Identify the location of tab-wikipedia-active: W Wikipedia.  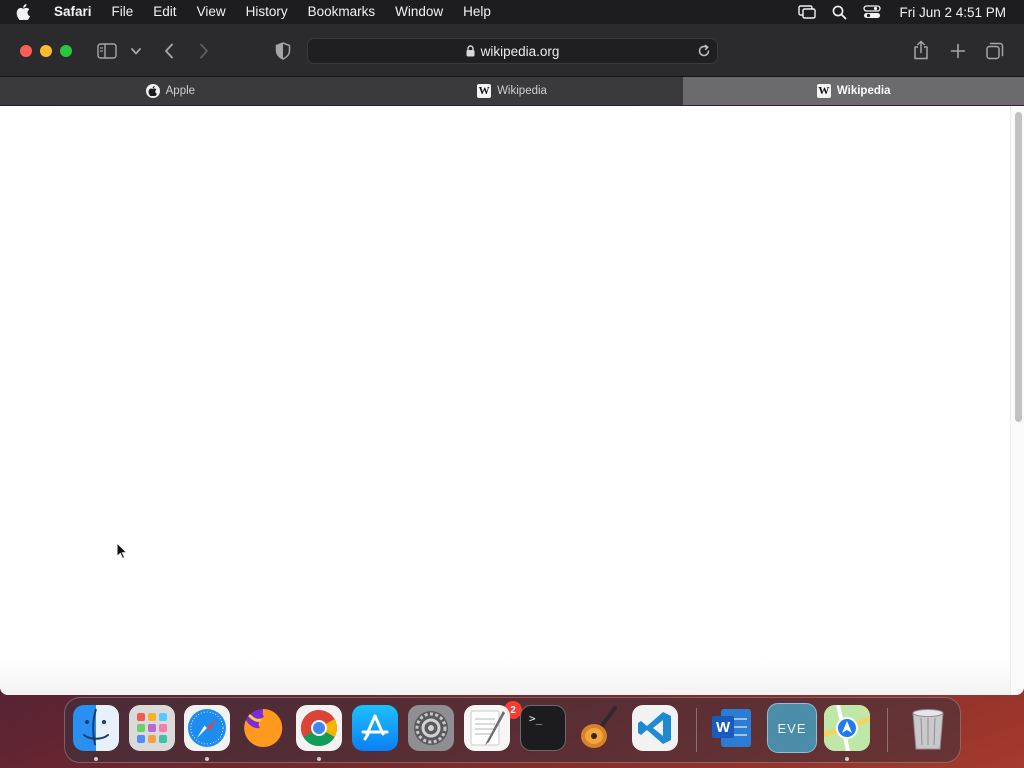
(853, 91).